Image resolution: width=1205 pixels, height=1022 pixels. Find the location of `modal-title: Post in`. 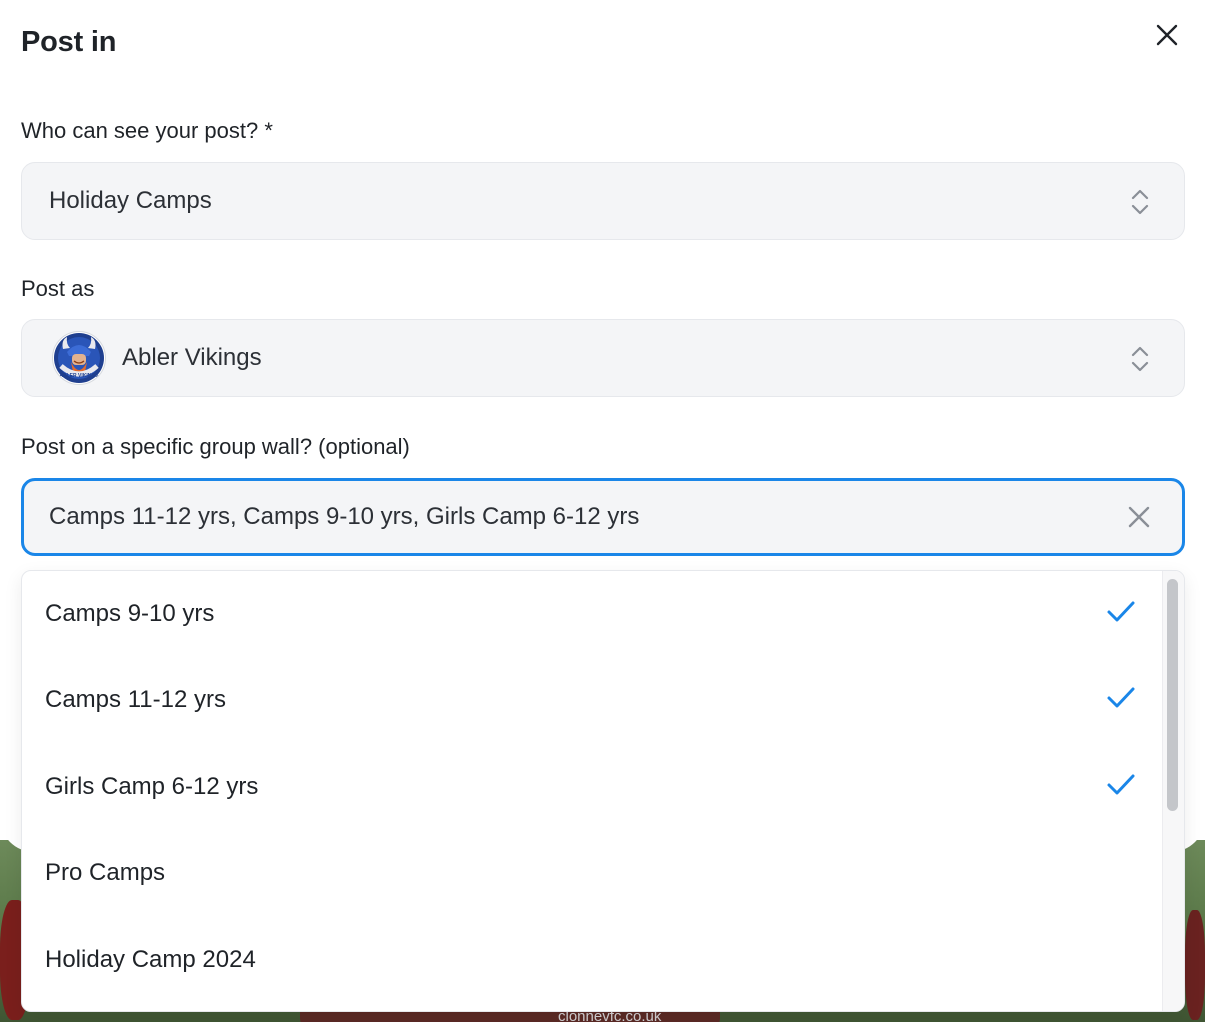

modal-title: Post in is located at coordinates (69, 42).